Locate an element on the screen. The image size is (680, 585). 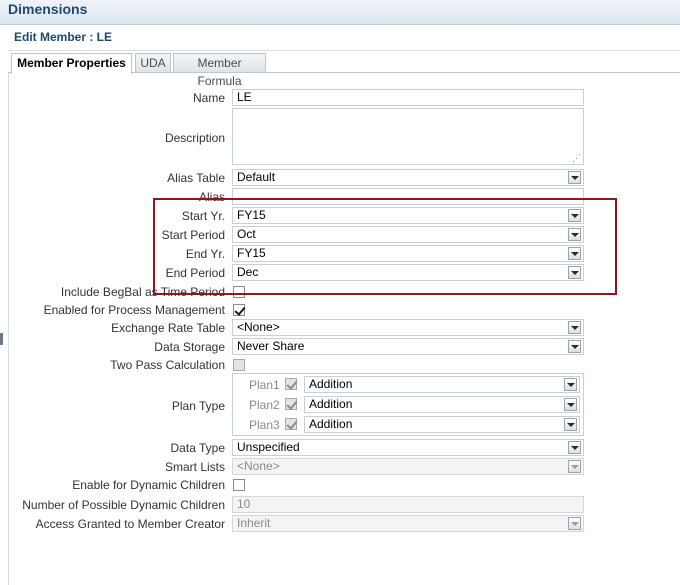
alias-table-value: Default is located at coordinates (256, 177).